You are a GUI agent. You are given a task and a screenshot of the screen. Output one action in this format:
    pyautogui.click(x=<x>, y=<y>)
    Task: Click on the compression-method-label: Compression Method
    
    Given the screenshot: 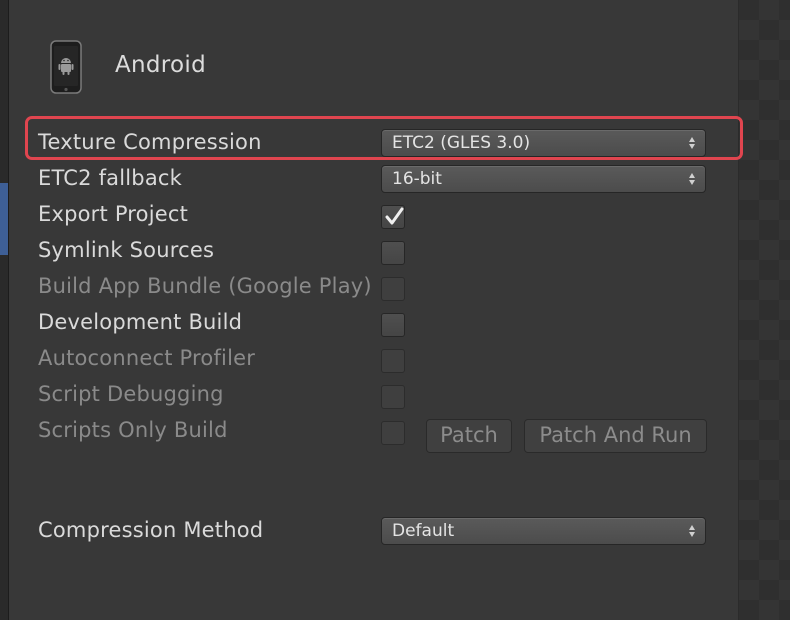 What is the action you would take?
    pyautogui.click(x=151, y=530)
    